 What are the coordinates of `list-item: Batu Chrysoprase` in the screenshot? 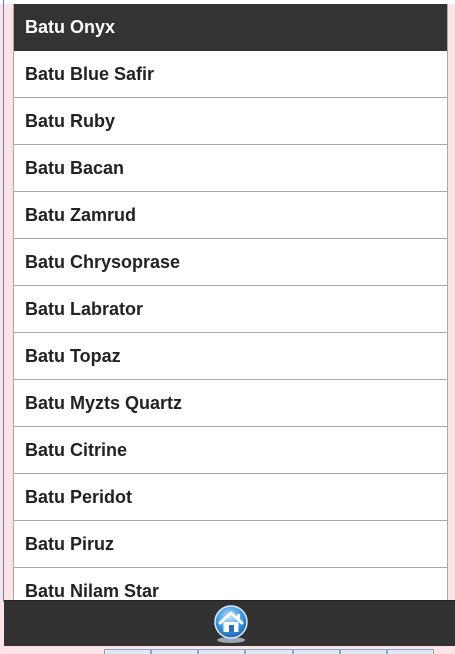 It's located at (230, 262).